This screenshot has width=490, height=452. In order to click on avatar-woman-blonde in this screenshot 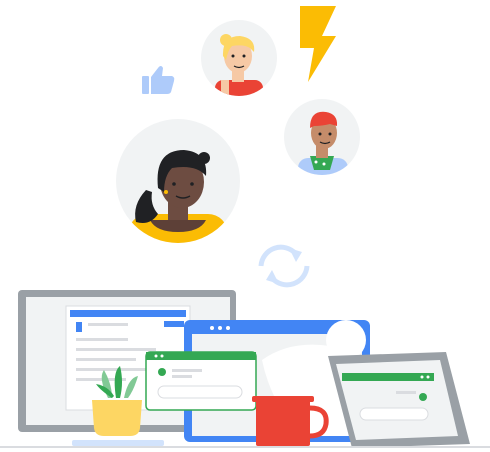, I will do `click(239, 58)`.